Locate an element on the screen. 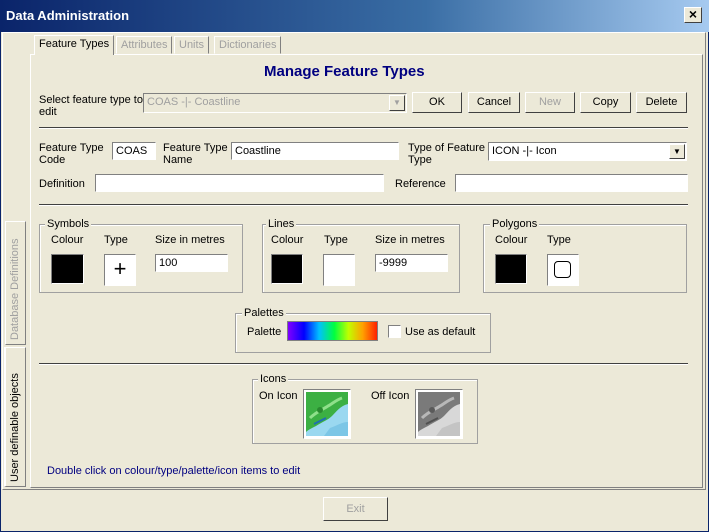 Image resolution: width=709 pixels, height=532 pixels. symbols-size-value: 100 is located at coordinates (168, 263).